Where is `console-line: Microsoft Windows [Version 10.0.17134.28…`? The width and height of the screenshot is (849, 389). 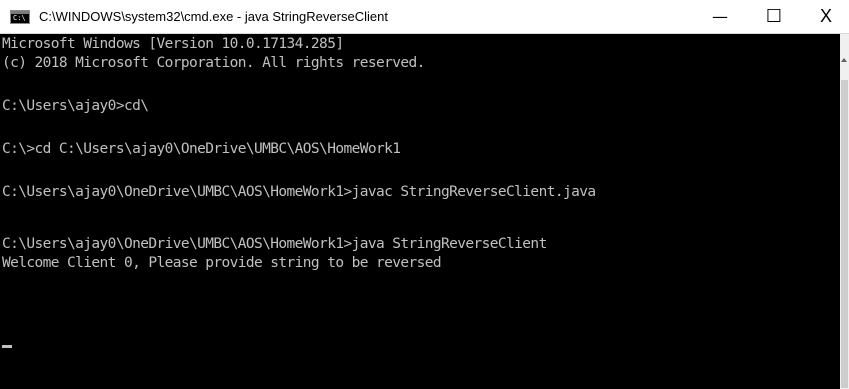 console-line: Microsoft Windows [Version 10.0.17134.28… is located at coordinates (173, 44).